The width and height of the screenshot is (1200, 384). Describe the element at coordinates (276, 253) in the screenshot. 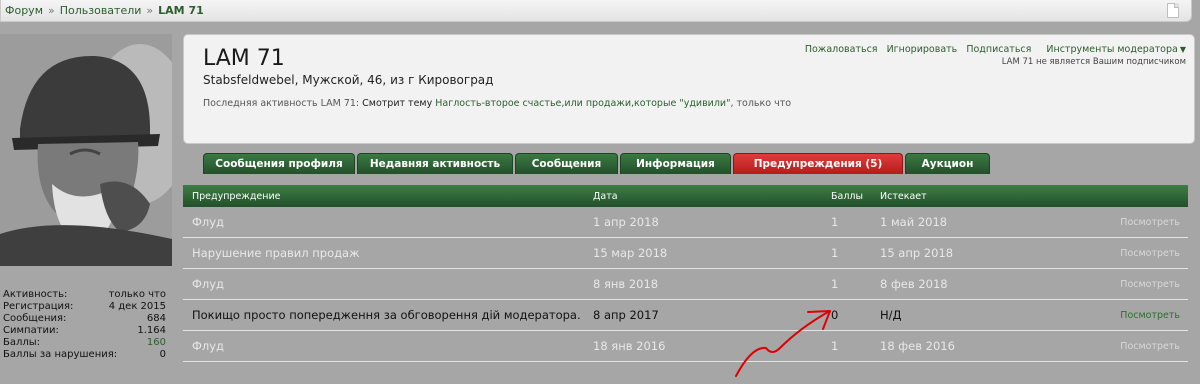

I see `warning-title: Нарушение правил продаж` at that location.